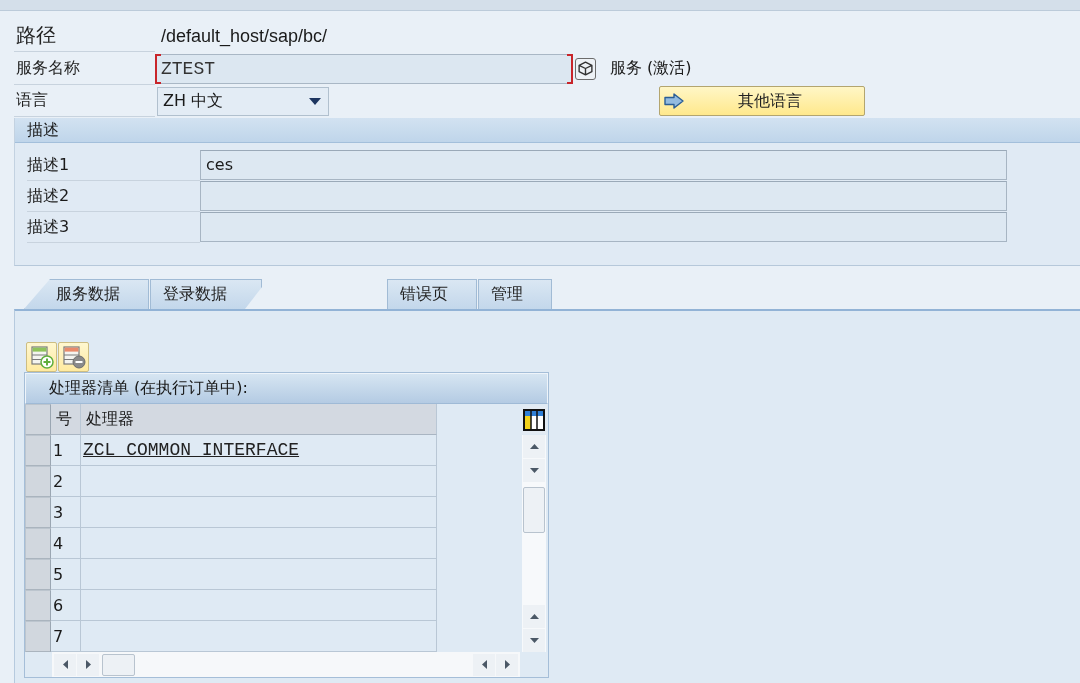 The width and height of the screenshot is (1080, 683). I want to click on scrollbar-track, so click(286, 664).